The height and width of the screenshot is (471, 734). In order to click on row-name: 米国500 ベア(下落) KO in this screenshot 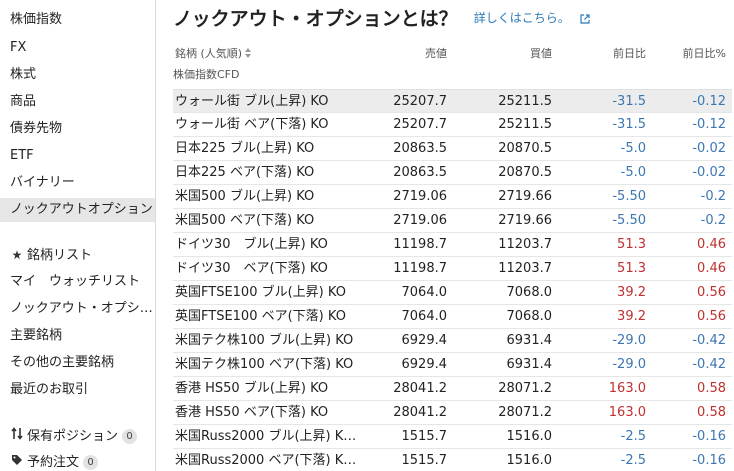, I will do `click(245, 220)`.